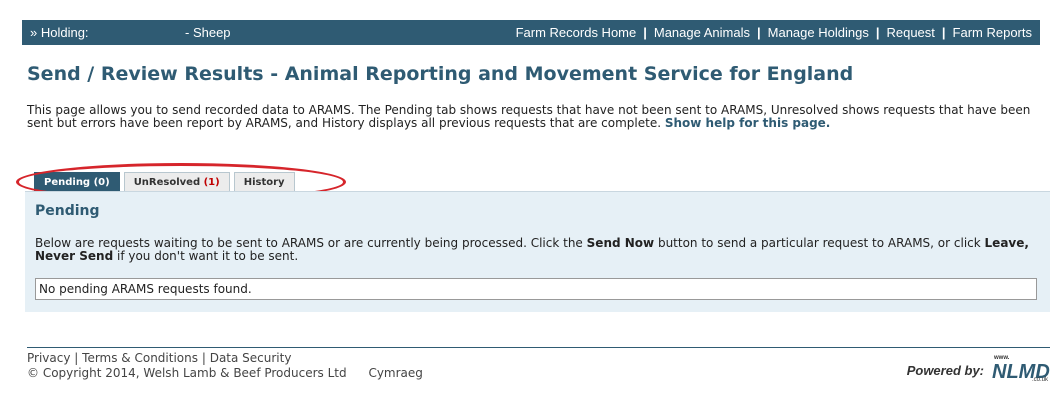 This screenshot has height=403, width=1058. What do you see at coordinates (59, 32) in the screenshot?
I see `holding-label: » Holding:` at bounding box center [59, 32].